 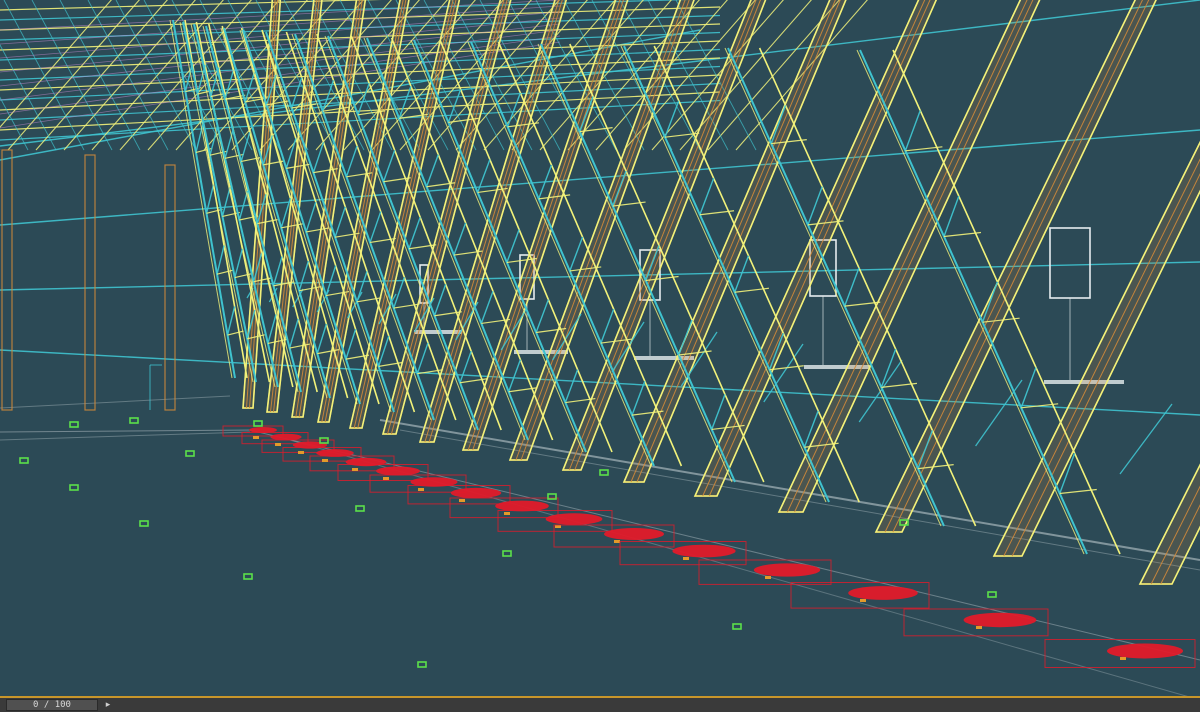 What do you see at coordinates (52, 705) in the screenshot?
I see `time-slider-frame-field: 0 / 100` at bounding box center [52, 705].